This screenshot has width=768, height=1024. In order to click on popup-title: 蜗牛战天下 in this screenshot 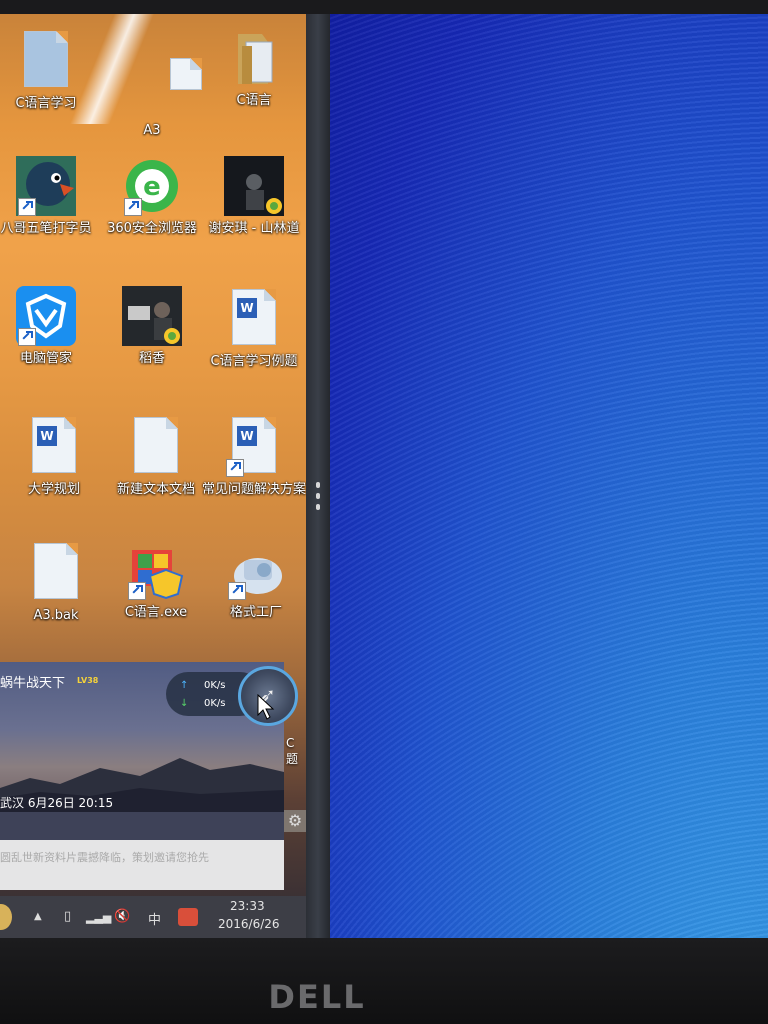, I will do `click(33, 683)`.